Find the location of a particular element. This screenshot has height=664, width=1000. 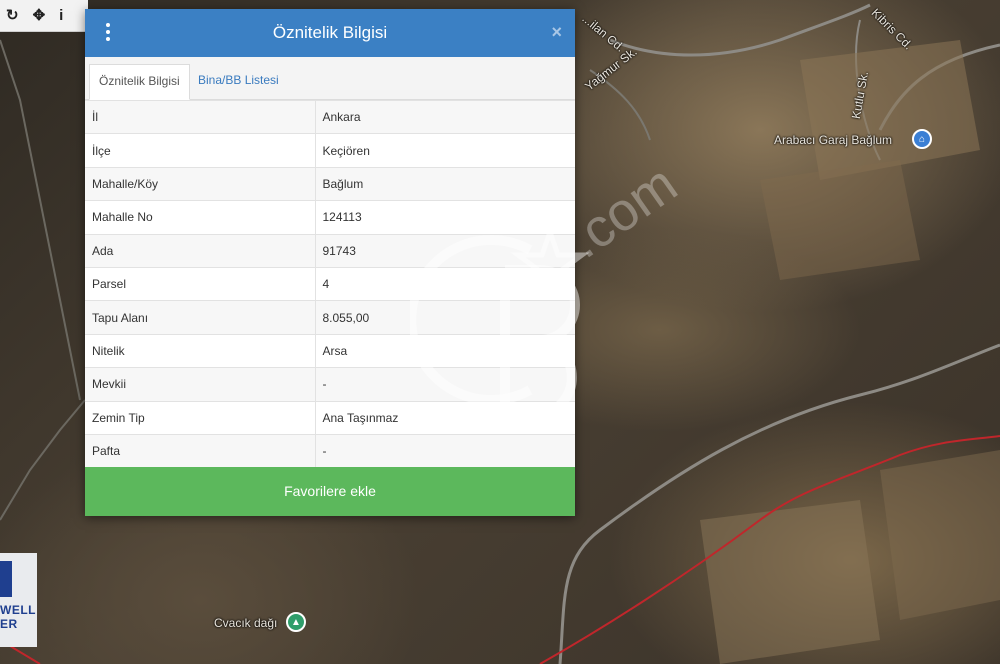

attribute-value: Keçiören is located at coordinates (445, 150).